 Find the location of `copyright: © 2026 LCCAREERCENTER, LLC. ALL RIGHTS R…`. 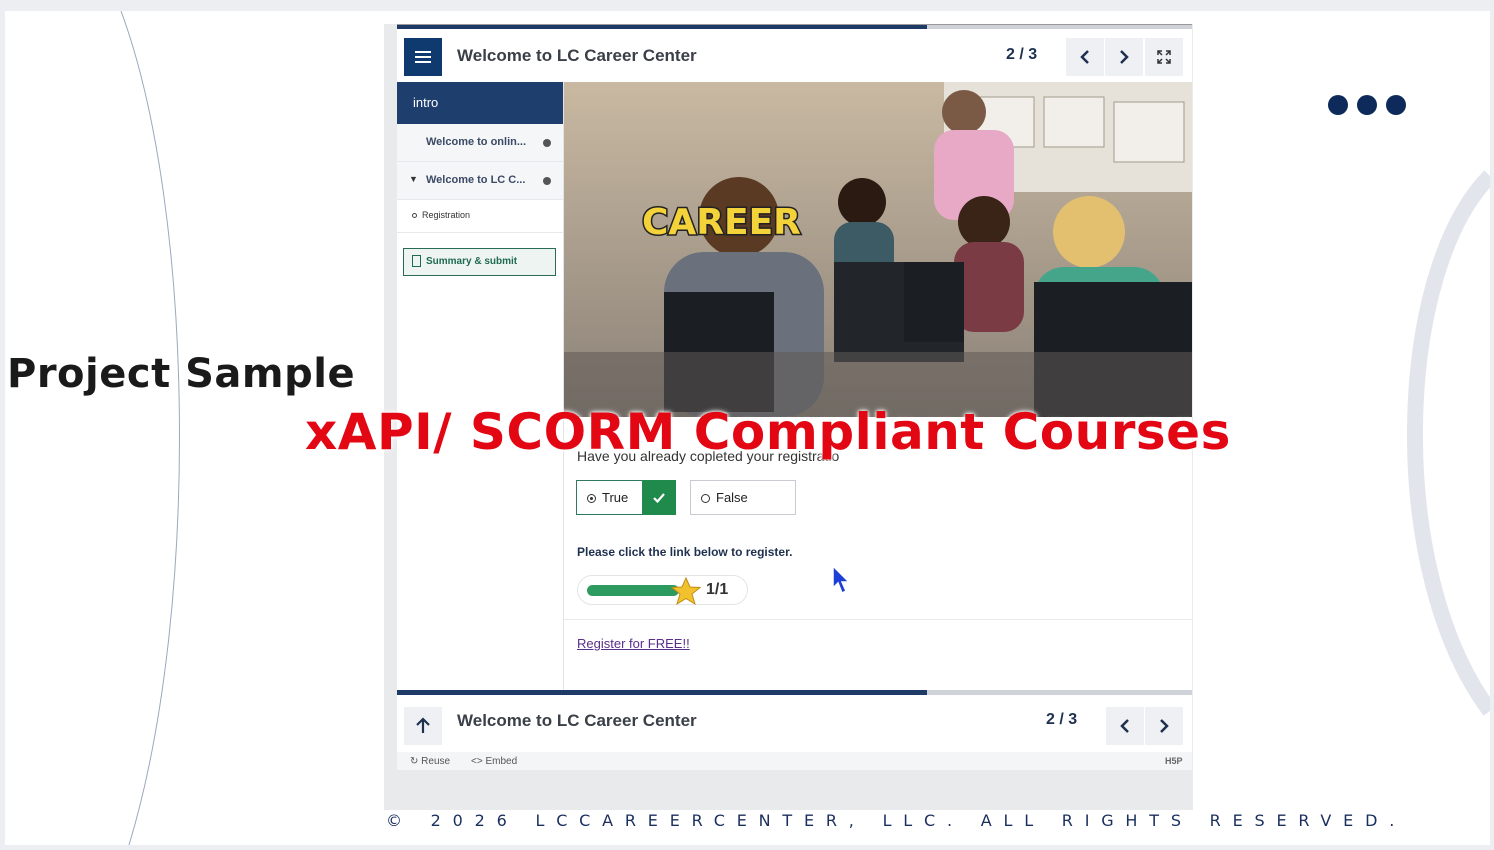

copyright: © 2026 LCCAREERCENTER, LLC. ALL RIGHTS R… is located at coordinates (896, 820).